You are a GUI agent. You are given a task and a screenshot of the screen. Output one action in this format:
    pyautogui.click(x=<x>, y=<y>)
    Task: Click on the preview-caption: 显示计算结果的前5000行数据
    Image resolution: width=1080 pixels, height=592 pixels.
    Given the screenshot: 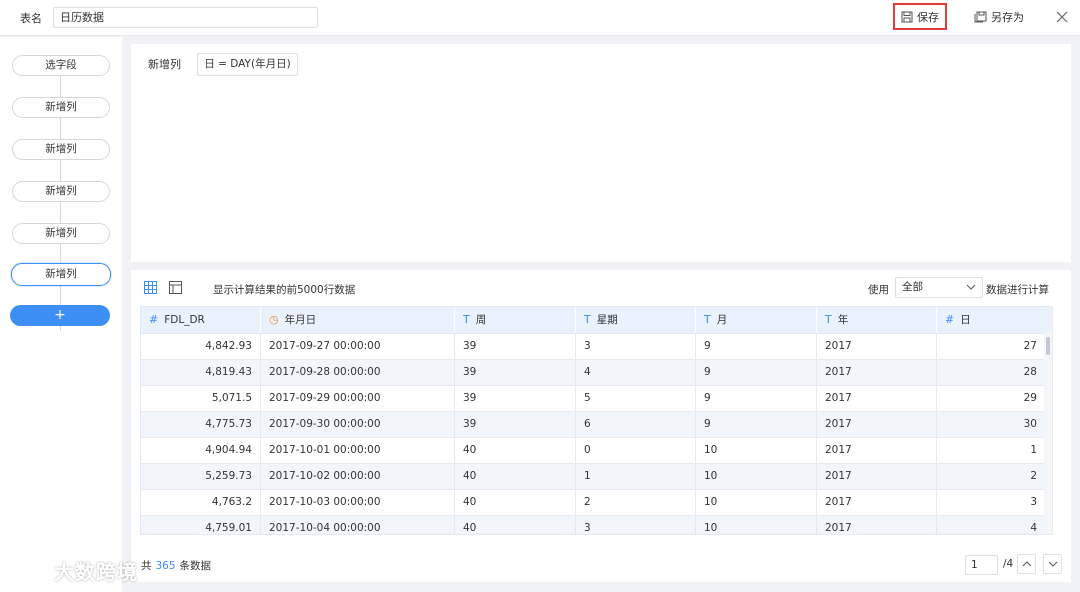 What is the action you would take?
    pyautogui.click(x=284, y=290)
    